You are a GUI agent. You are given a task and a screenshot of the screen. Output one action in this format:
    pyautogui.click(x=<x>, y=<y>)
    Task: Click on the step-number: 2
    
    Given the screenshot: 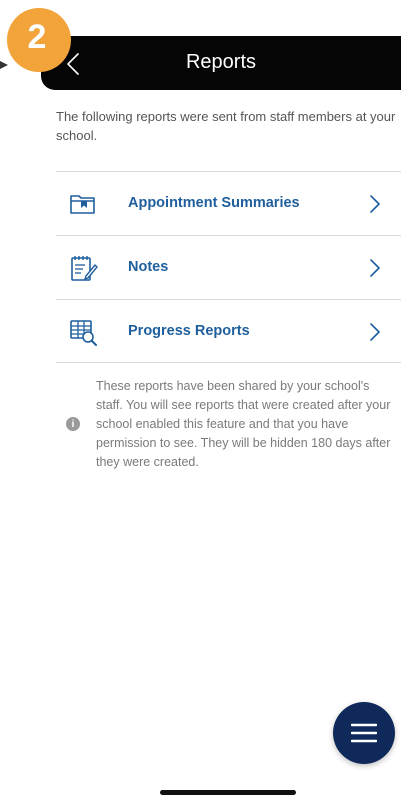 What is the action you would take?
    pyautogui.click(x=37, y=36)
    